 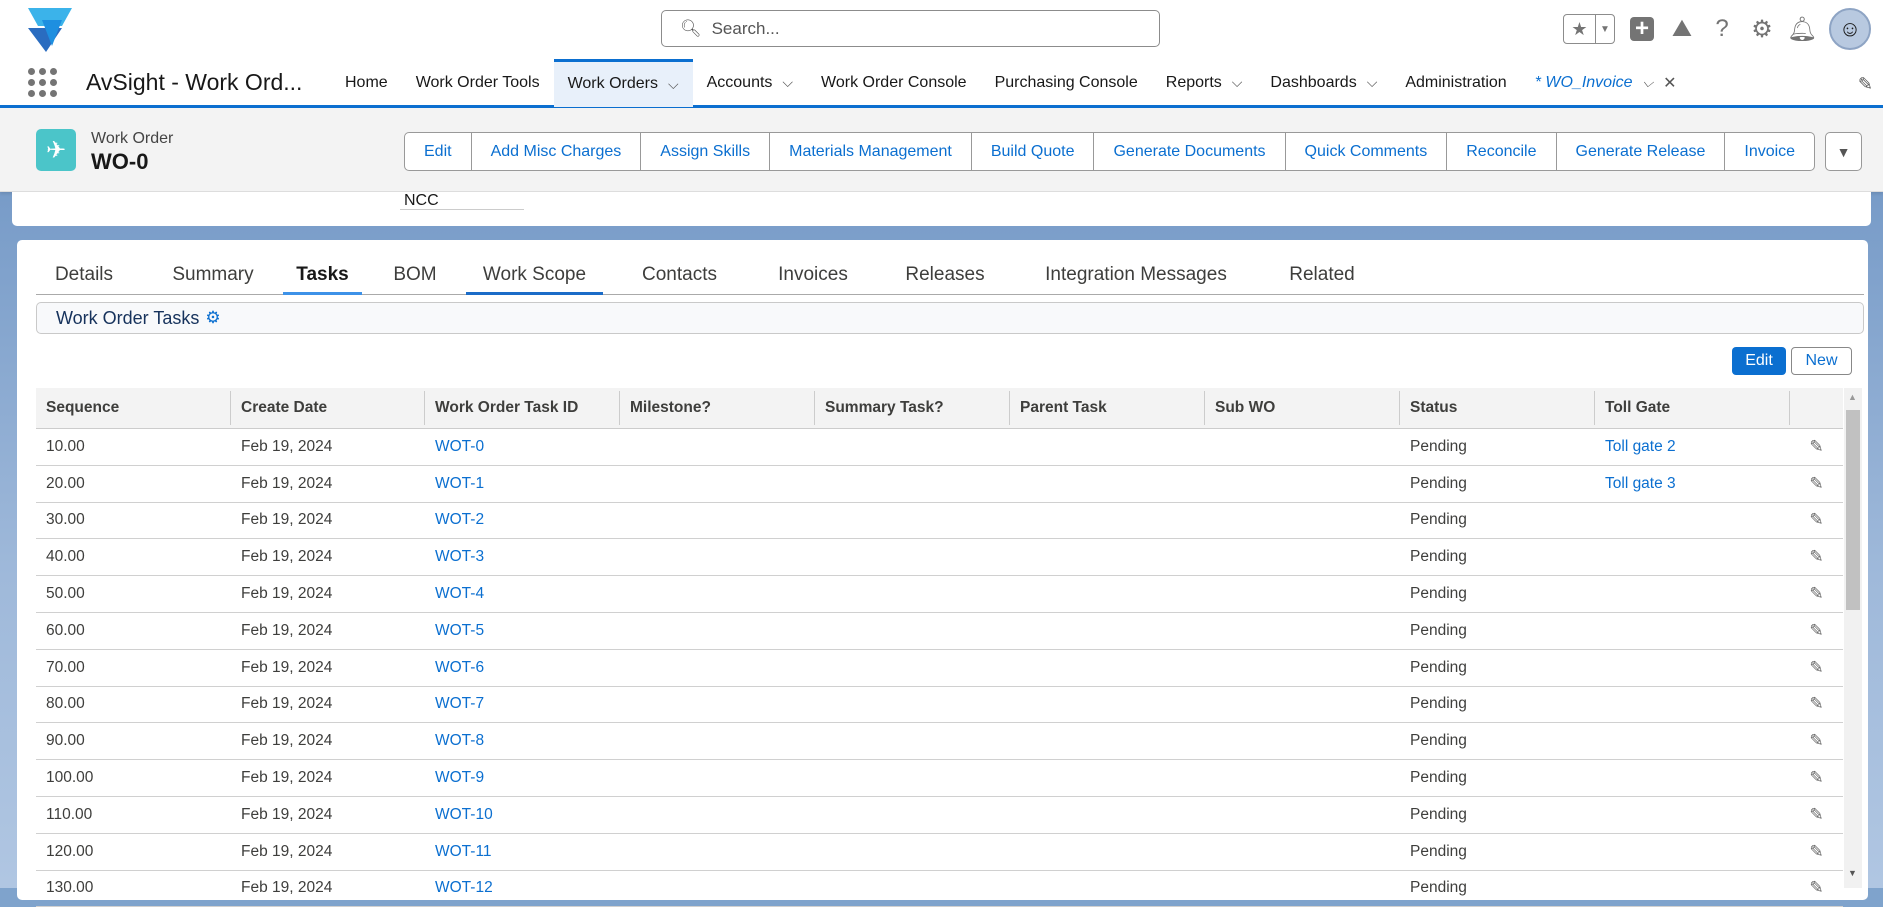 I want to click on task-id-link: WOT-10, so click(x=522, y=815).